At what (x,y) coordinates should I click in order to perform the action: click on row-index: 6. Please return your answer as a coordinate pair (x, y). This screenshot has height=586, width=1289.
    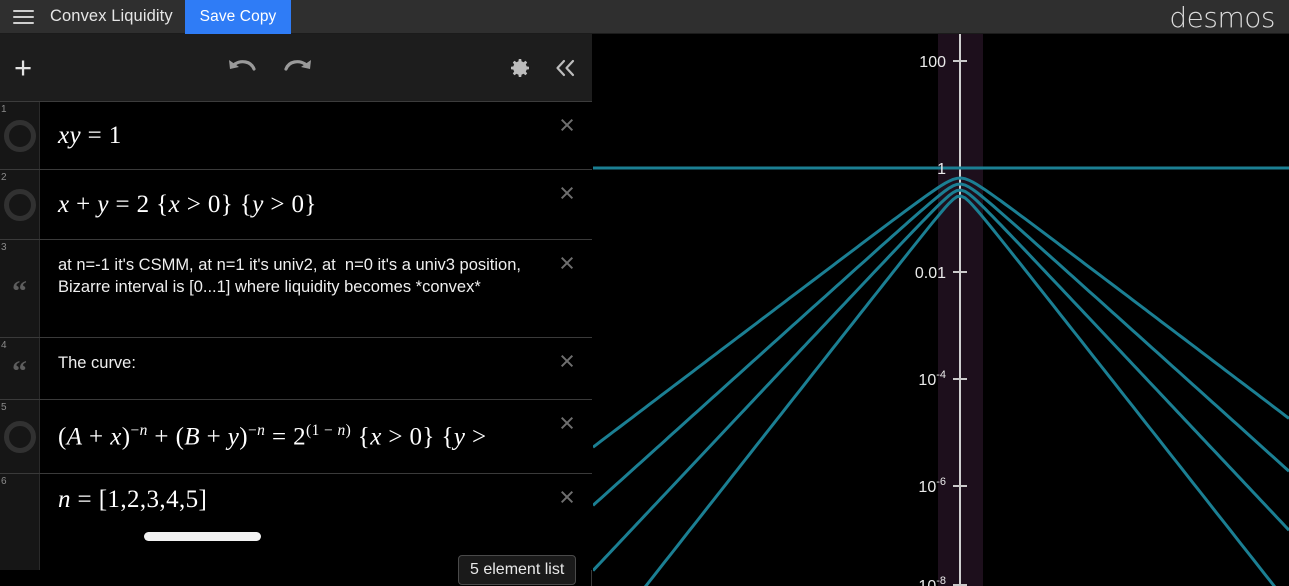
    Looking at the image, I should click on (4, 481).